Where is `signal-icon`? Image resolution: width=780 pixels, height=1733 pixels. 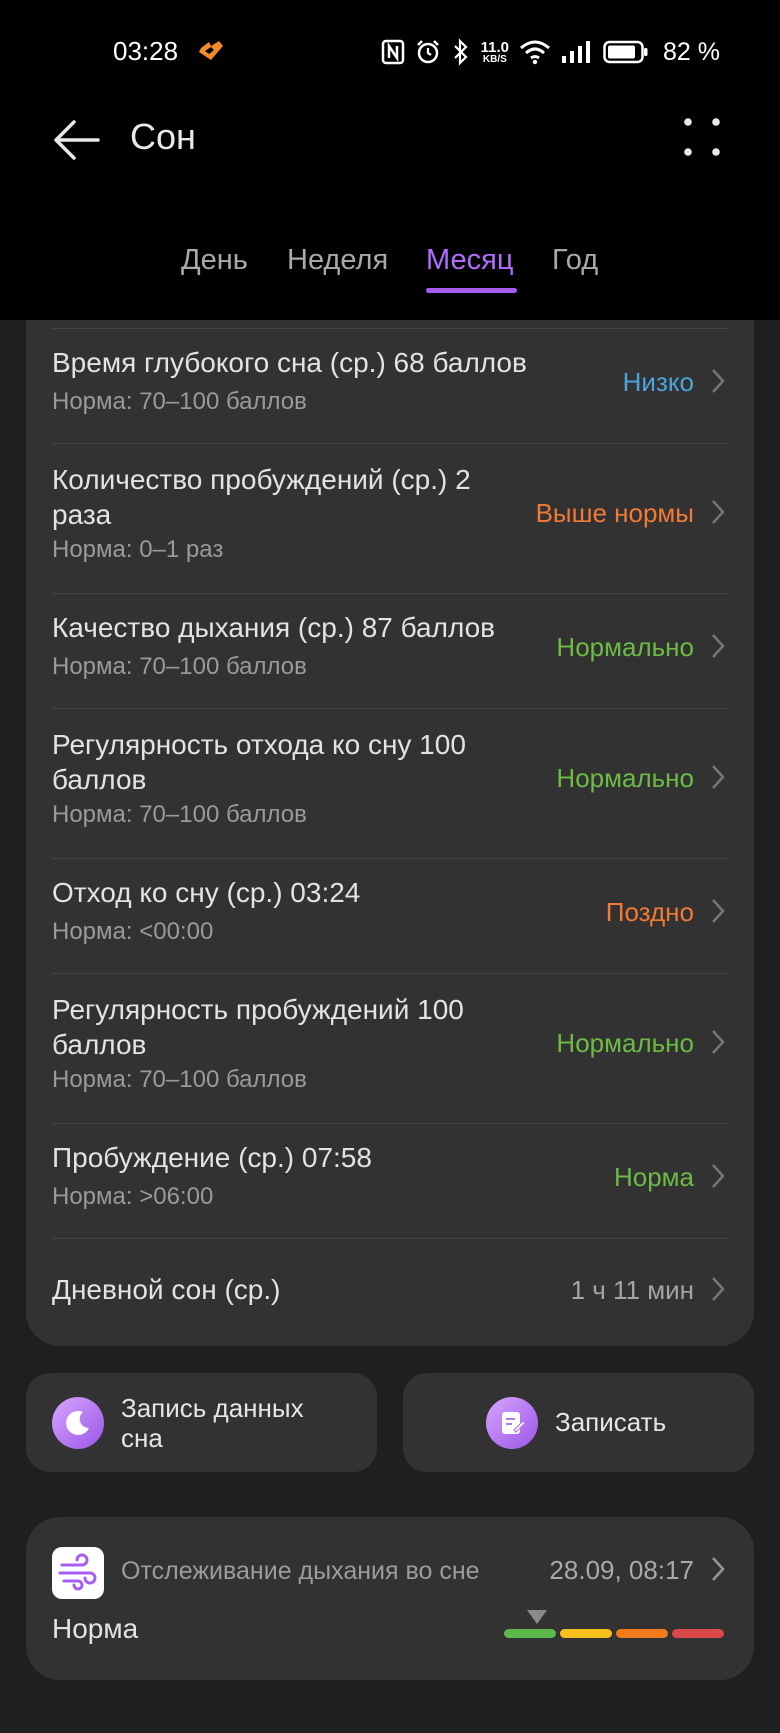 signal-icon is located at coordinates (576, 52).